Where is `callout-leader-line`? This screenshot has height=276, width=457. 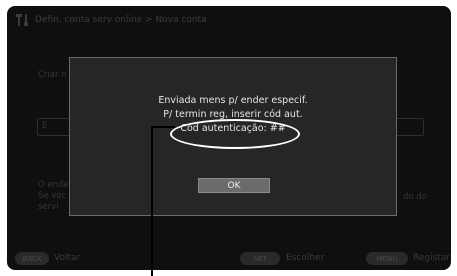
callout-leader-line is located at coordinates (152, 201).